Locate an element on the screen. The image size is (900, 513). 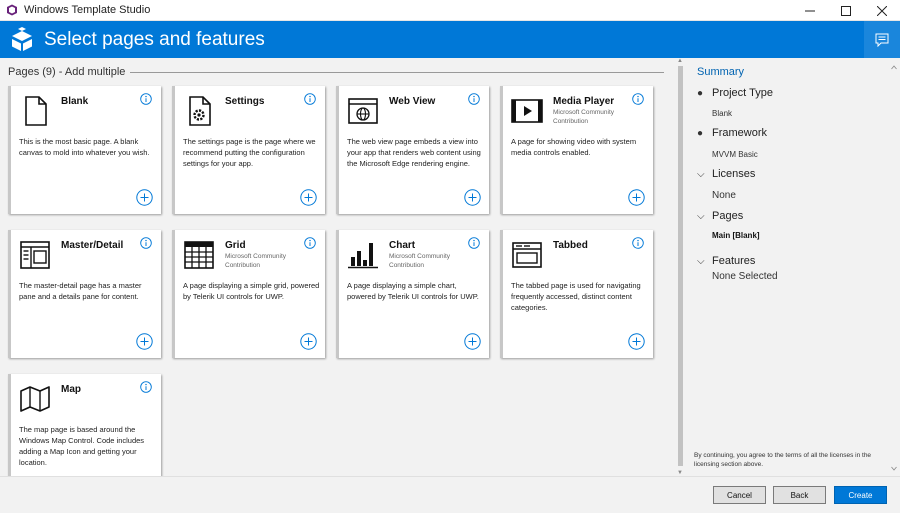
summary-pages: ⌵ Pages is located at coordinates (720, 216).